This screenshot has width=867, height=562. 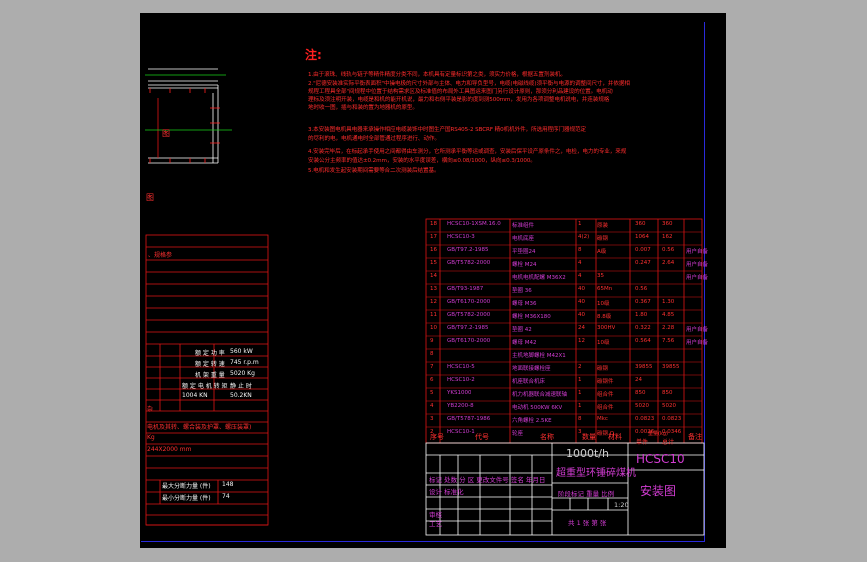 I want to click on bom-cell: 螺栓 M24, so click(x=524, y=265).